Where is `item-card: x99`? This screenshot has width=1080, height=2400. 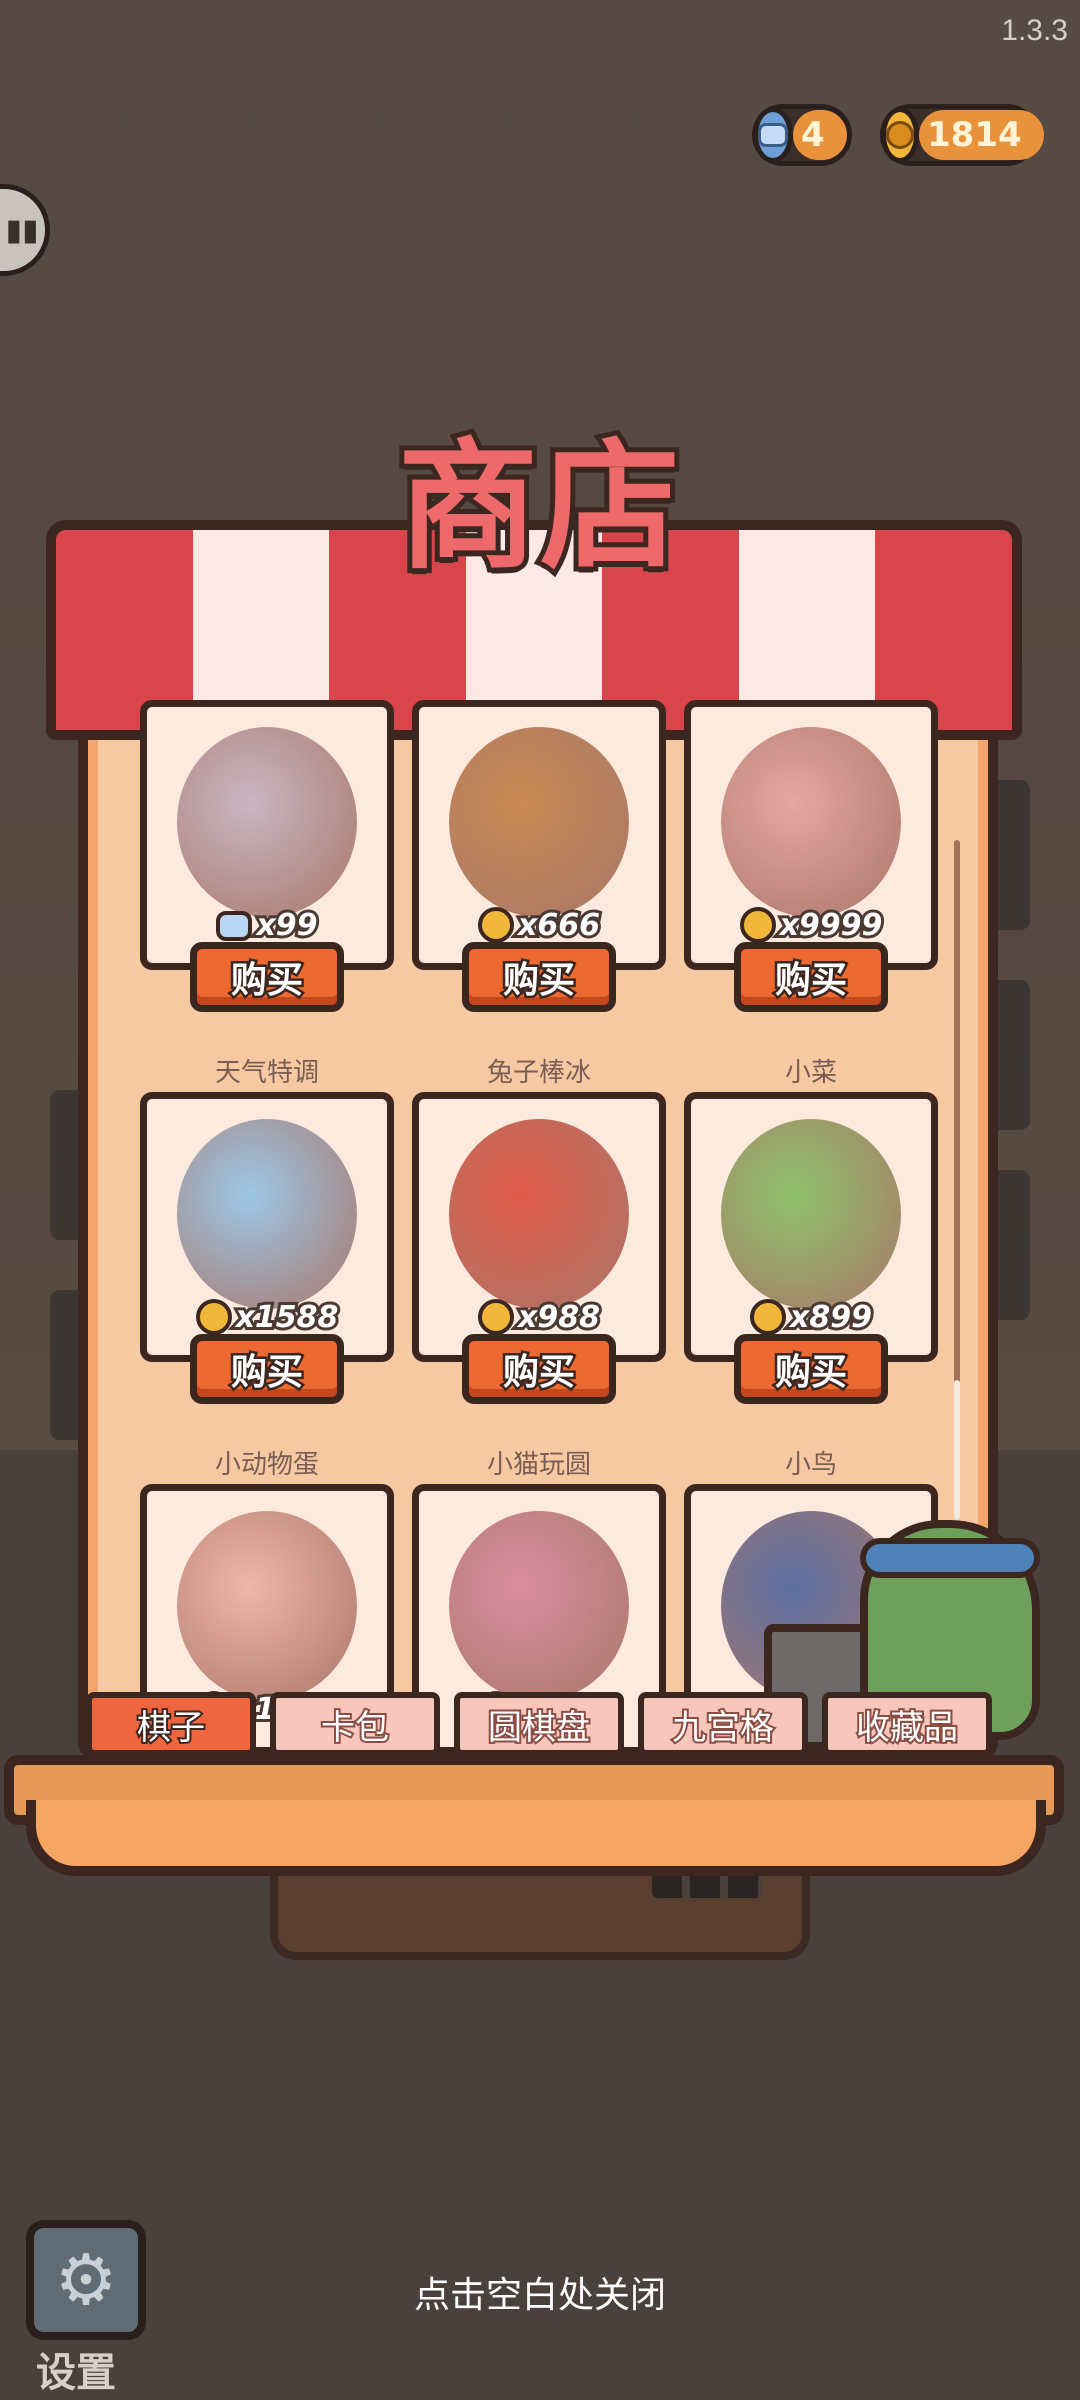
item-card: x99 is located at coordinates (267, 835).